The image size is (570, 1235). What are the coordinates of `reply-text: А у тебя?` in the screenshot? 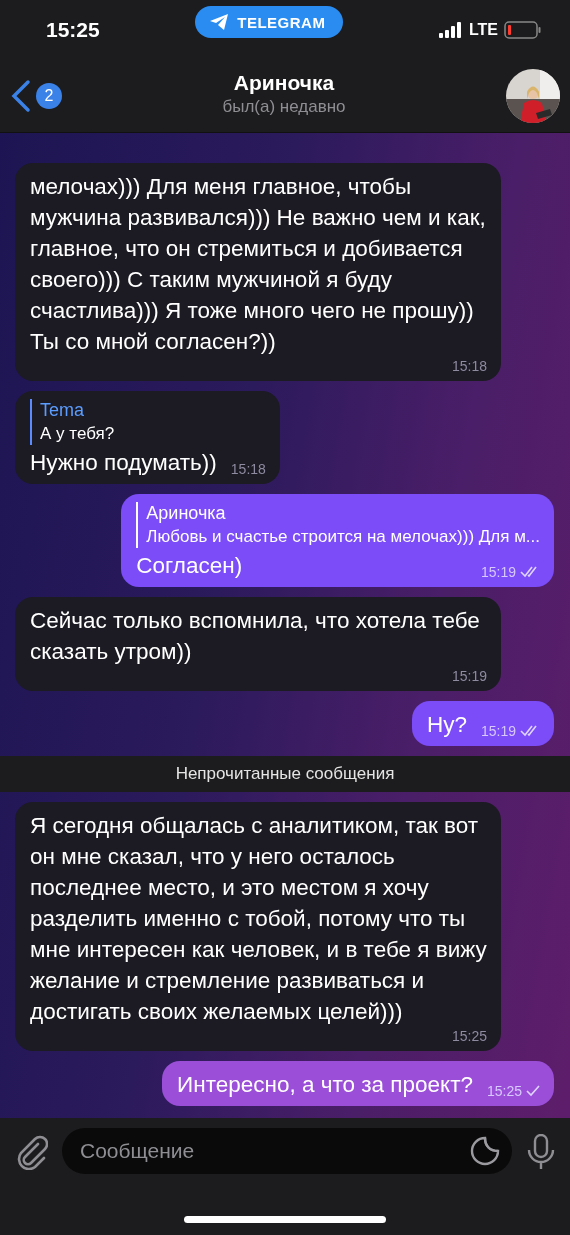 It's located at (78, 434).